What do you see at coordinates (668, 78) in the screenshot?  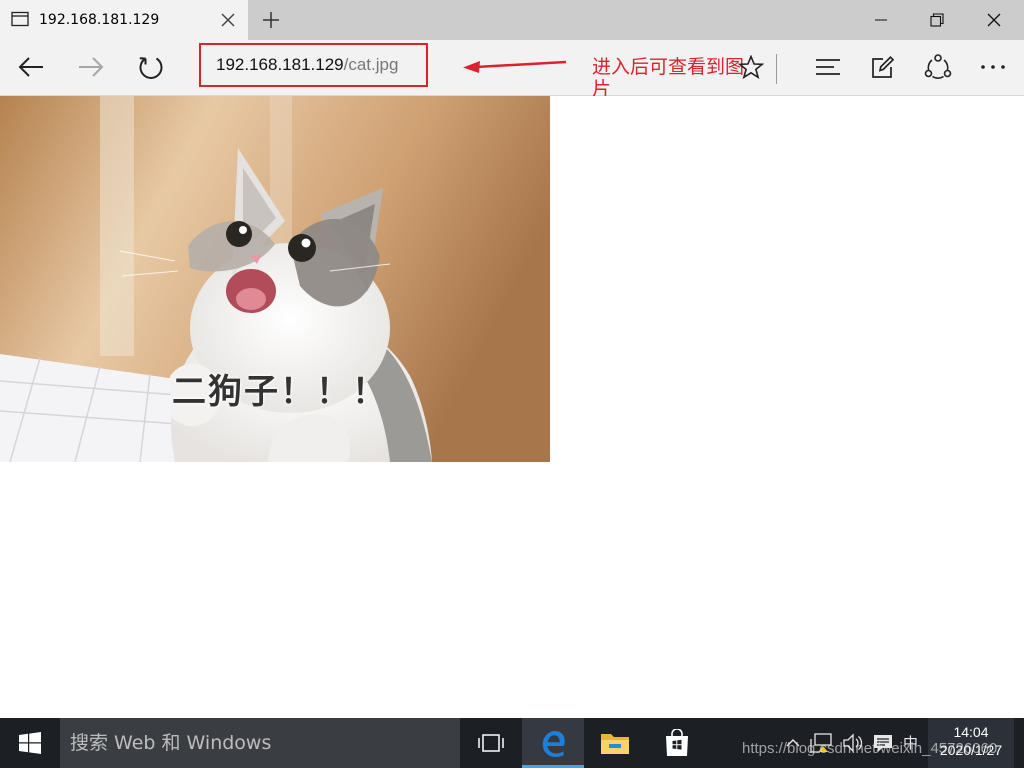 I see `annotation-text: 进入后可查看到图片` at bounding box center [668, 78].